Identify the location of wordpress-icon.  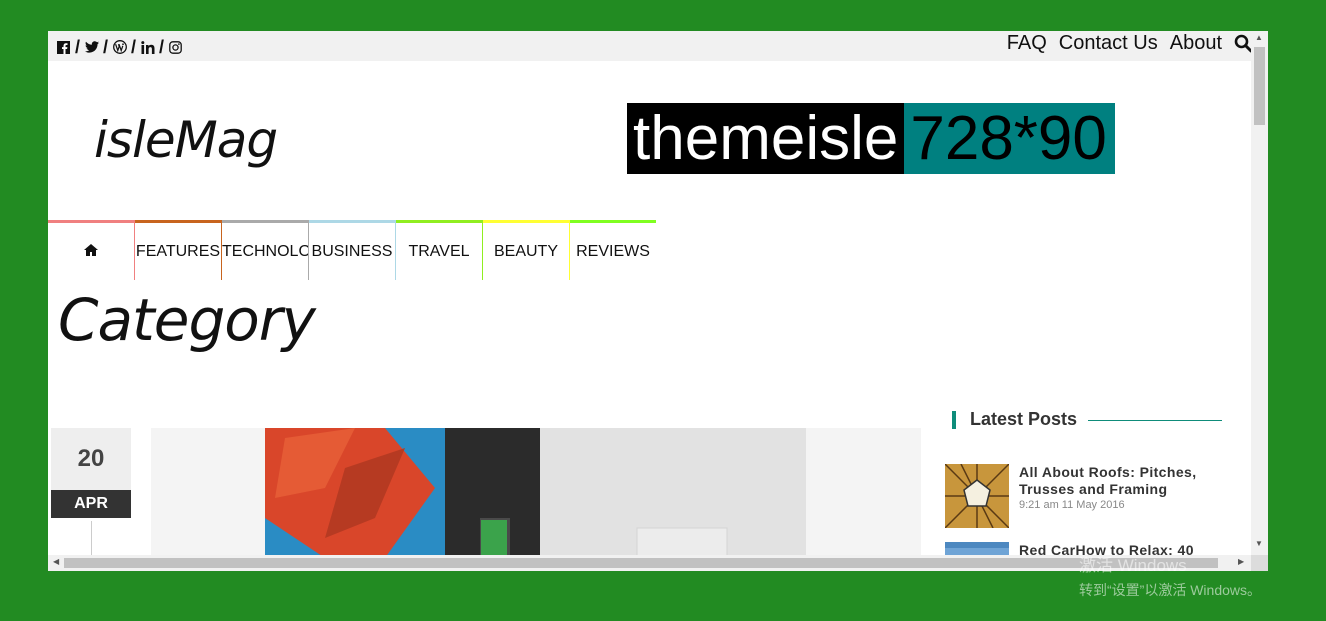
(119, 47).